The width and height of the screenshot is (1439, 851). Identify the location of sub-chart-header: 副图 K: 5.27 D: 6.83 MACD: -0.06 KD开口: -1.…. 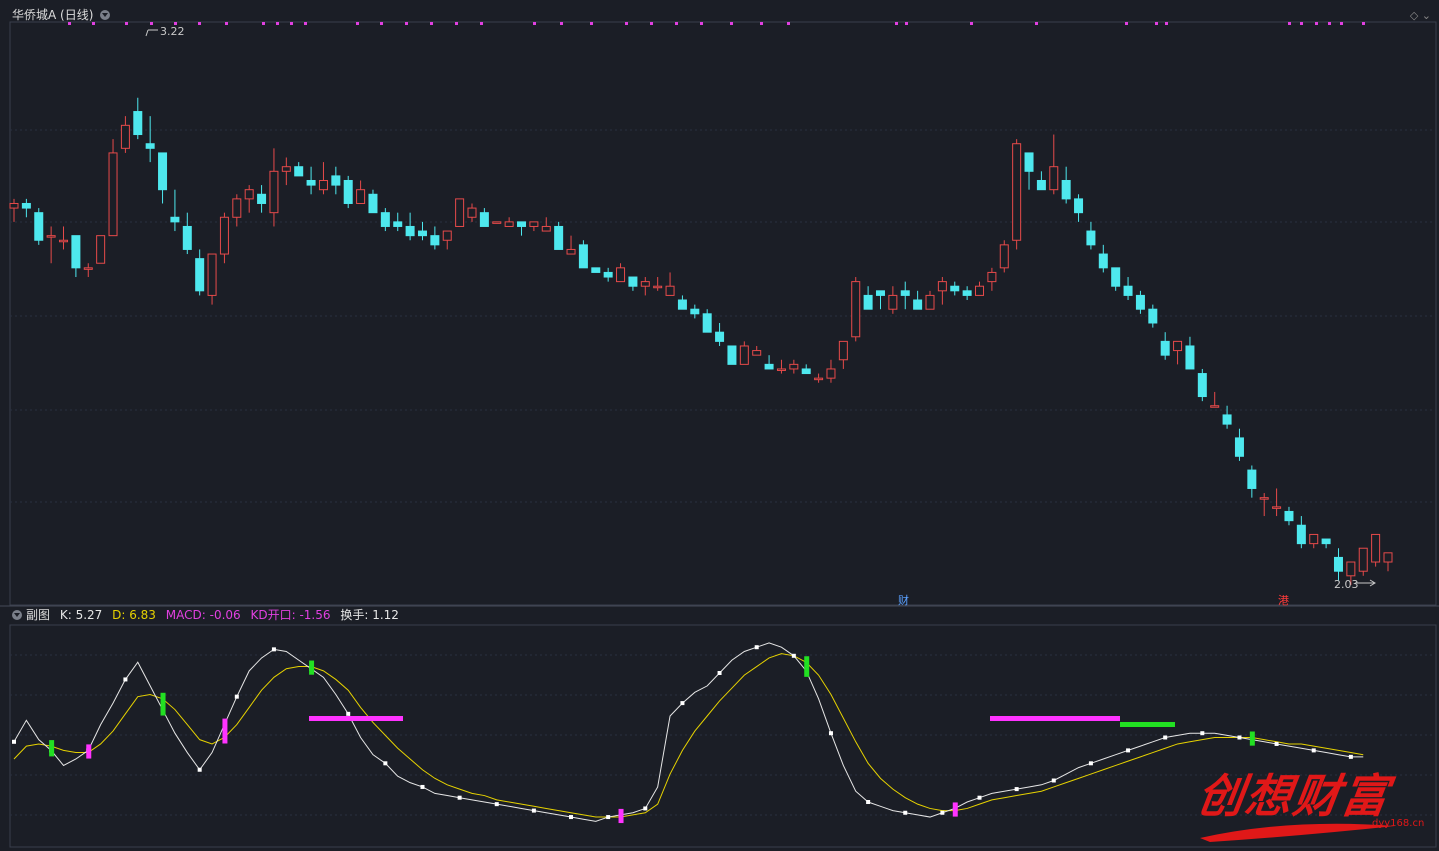
(215, 615).